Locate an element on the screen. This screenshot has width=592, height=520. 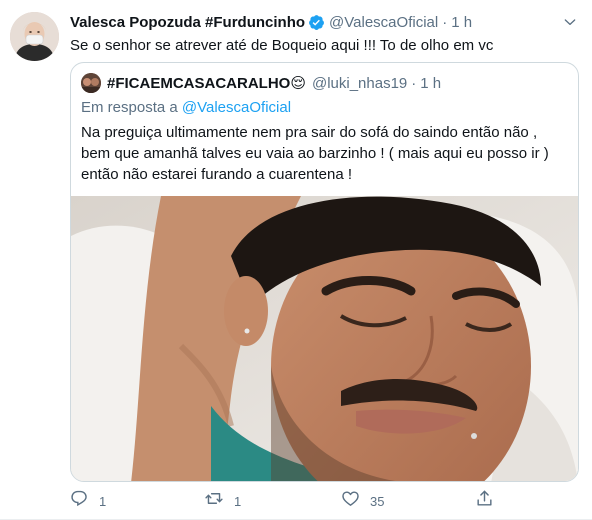
heart-icon is located at coordinates (350, 501).